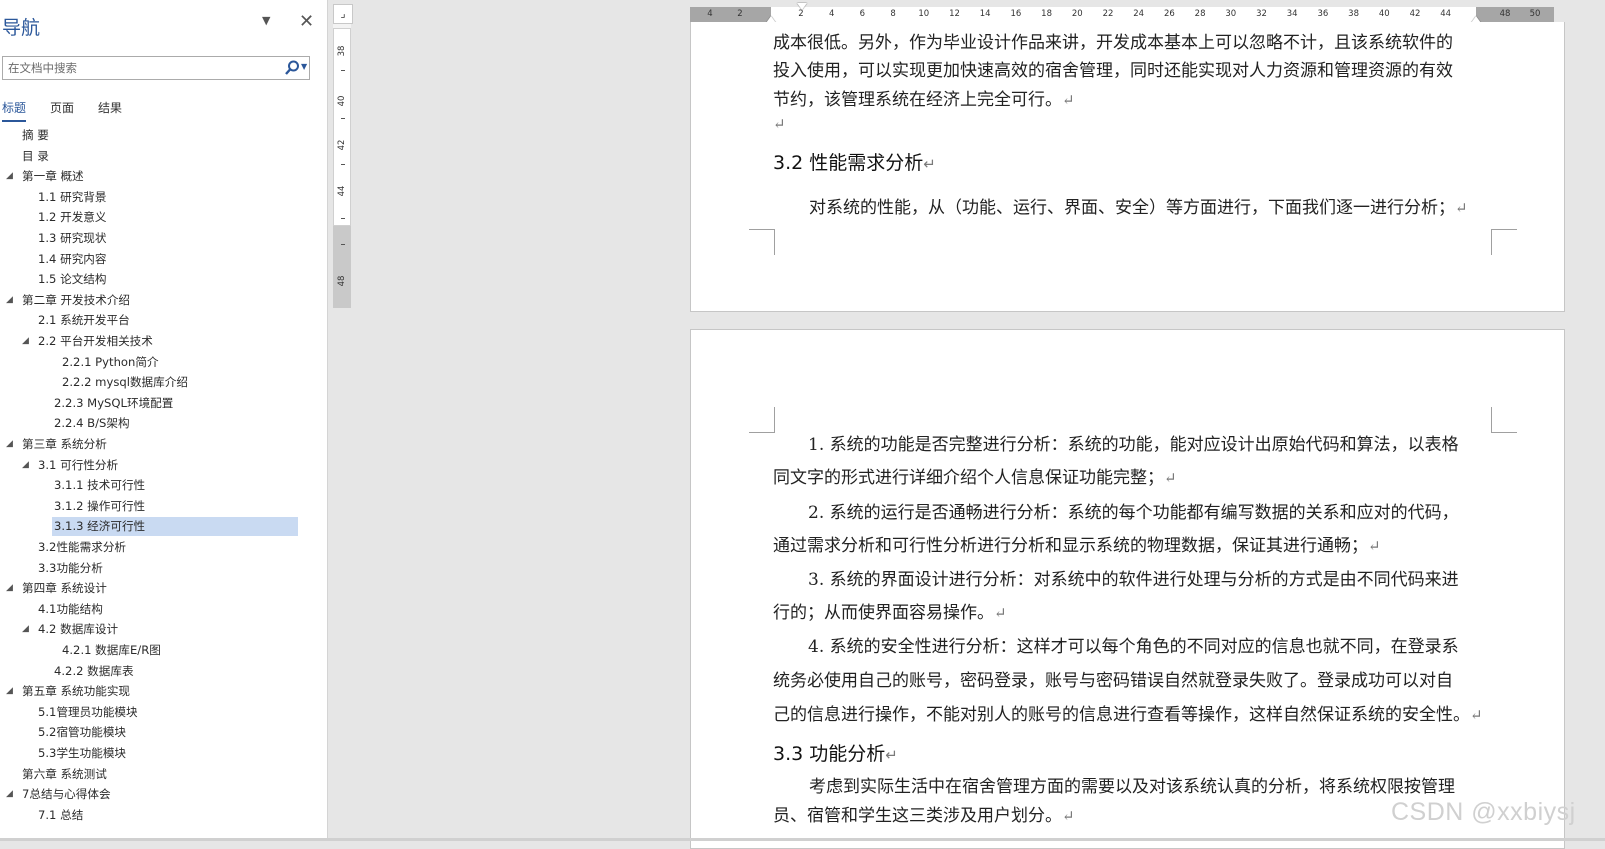  What do you see at coordinates (1047, 14) in the screenshot?
I see `ruler-number: 18` at bounding box center [1047, 14].